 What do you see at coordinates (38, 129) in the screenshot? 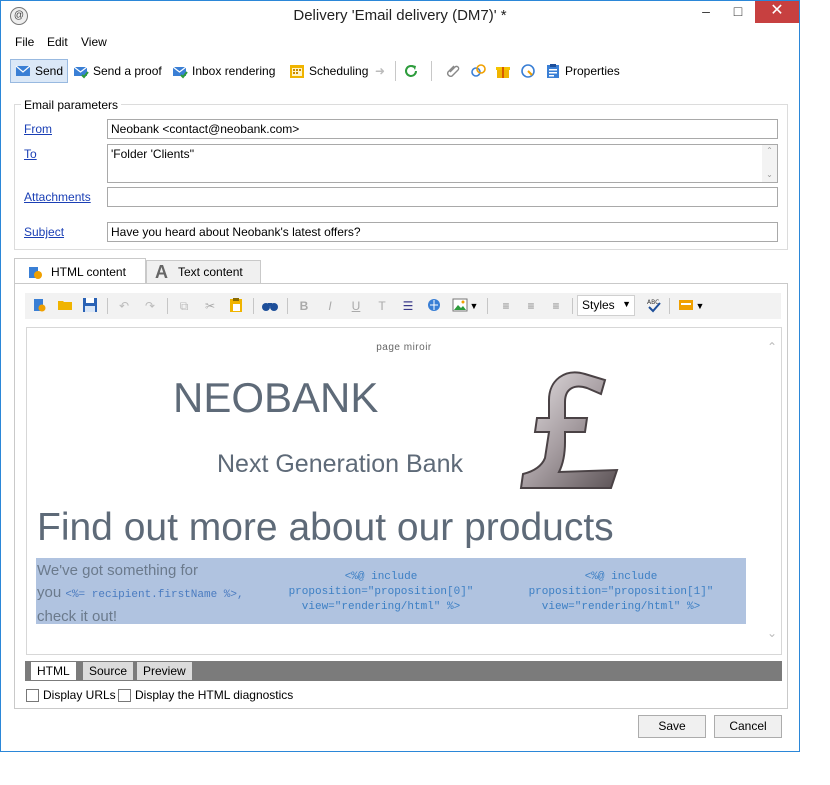
I see `from-link: From` at bounding box center [38, 129].